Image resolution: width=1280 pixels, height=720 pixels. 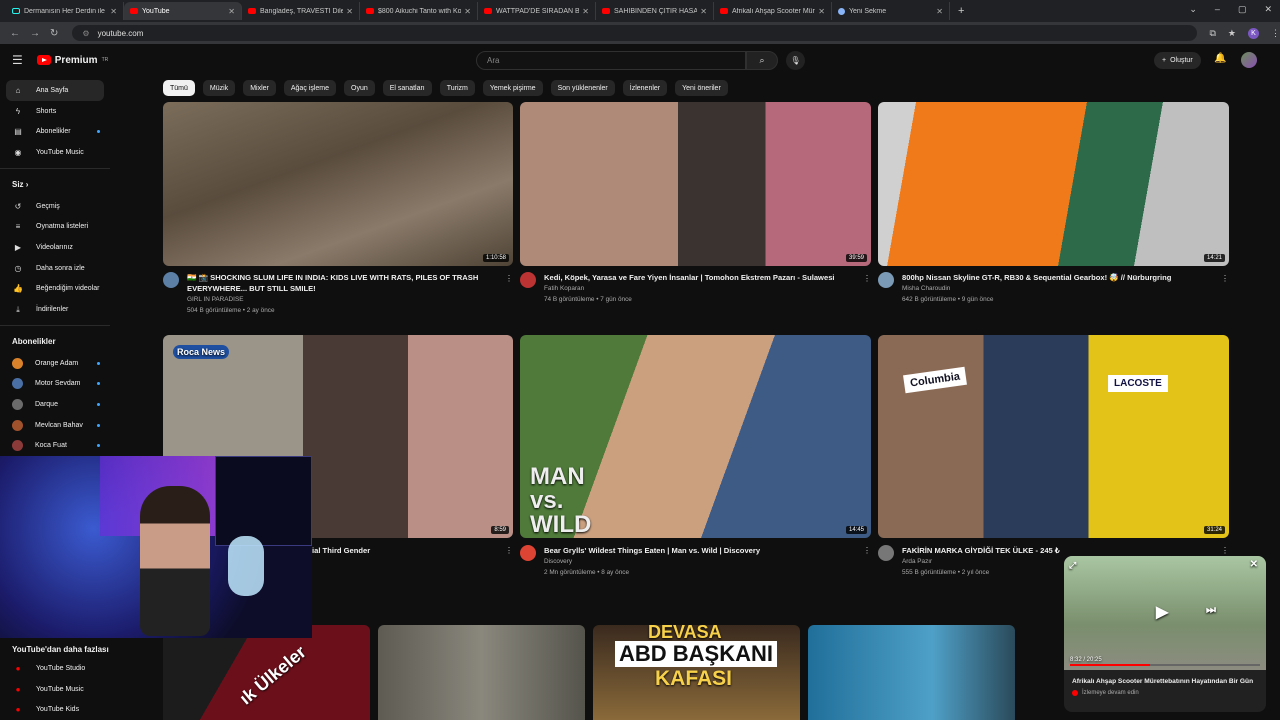 What do you see at coordinates (55, 185) in the screenshot?
I see `sidebar-heading-you: Siz ›` at bounding box center [55, 185].